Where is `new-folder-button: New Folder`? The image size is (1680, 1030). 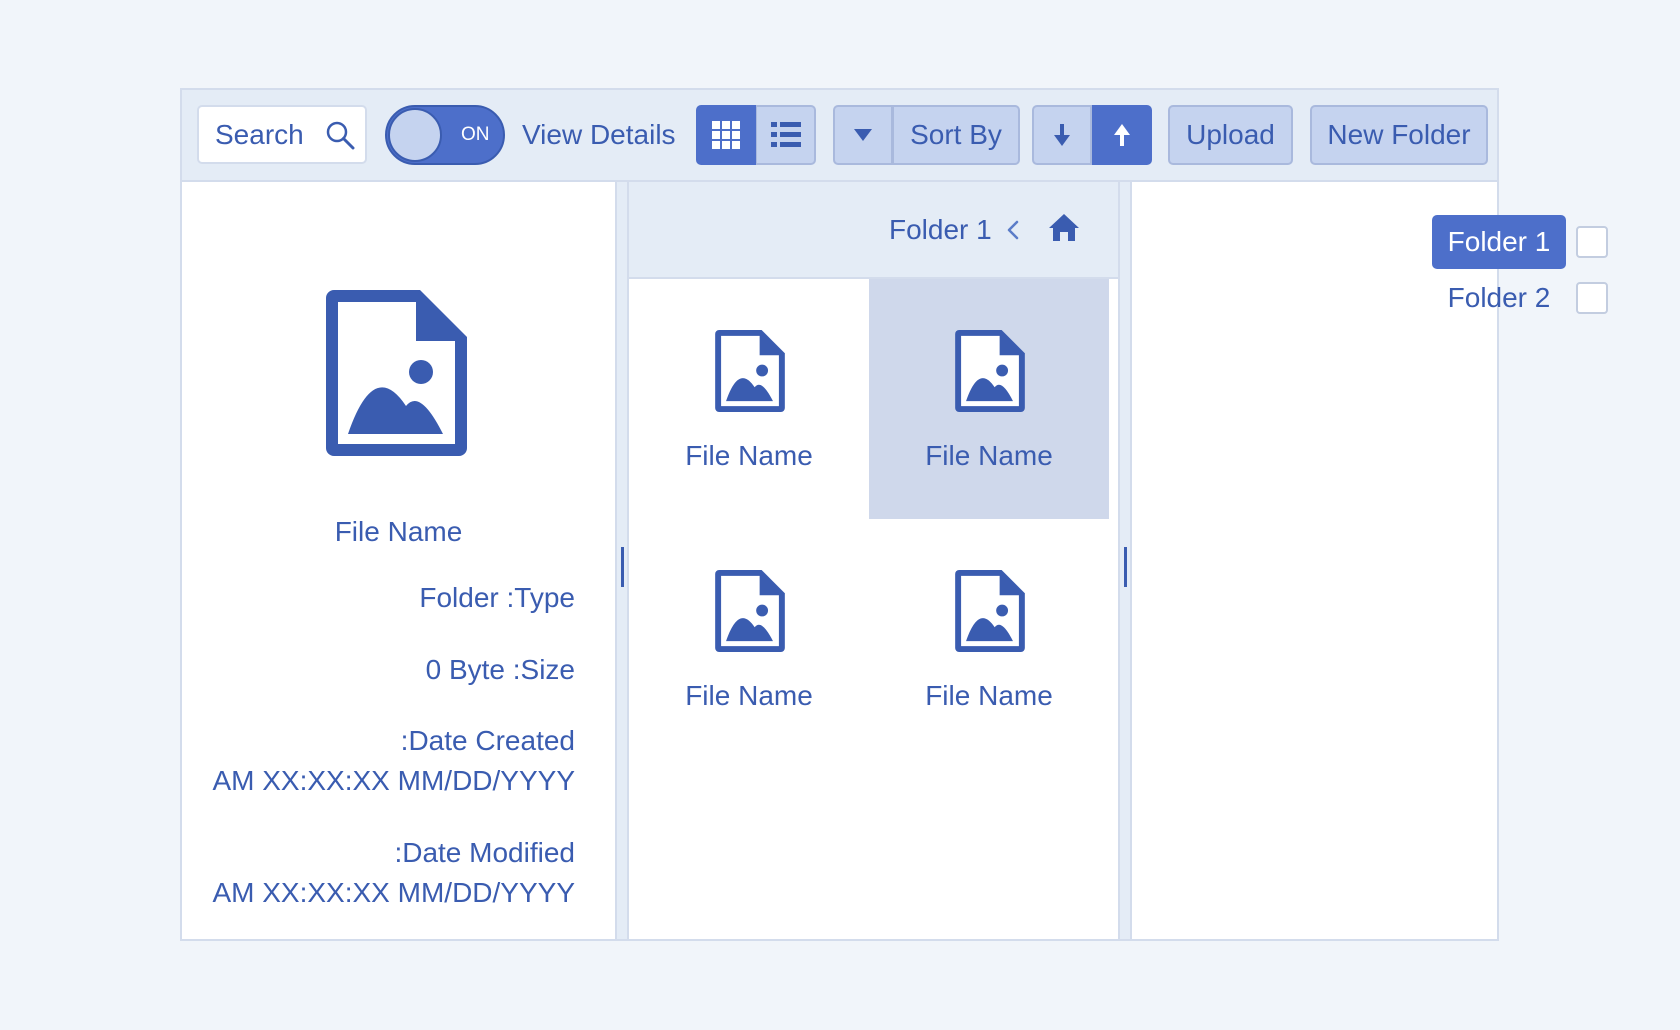 new-folder-button: New Folder is located at coordinates (1399, 135).